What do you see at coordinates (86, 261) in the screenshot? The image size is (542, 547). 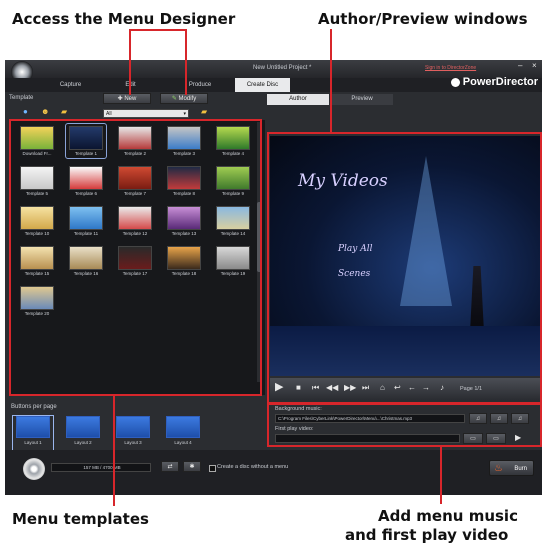 I see `template-item: Template 16` at bounding box center [86, 261].